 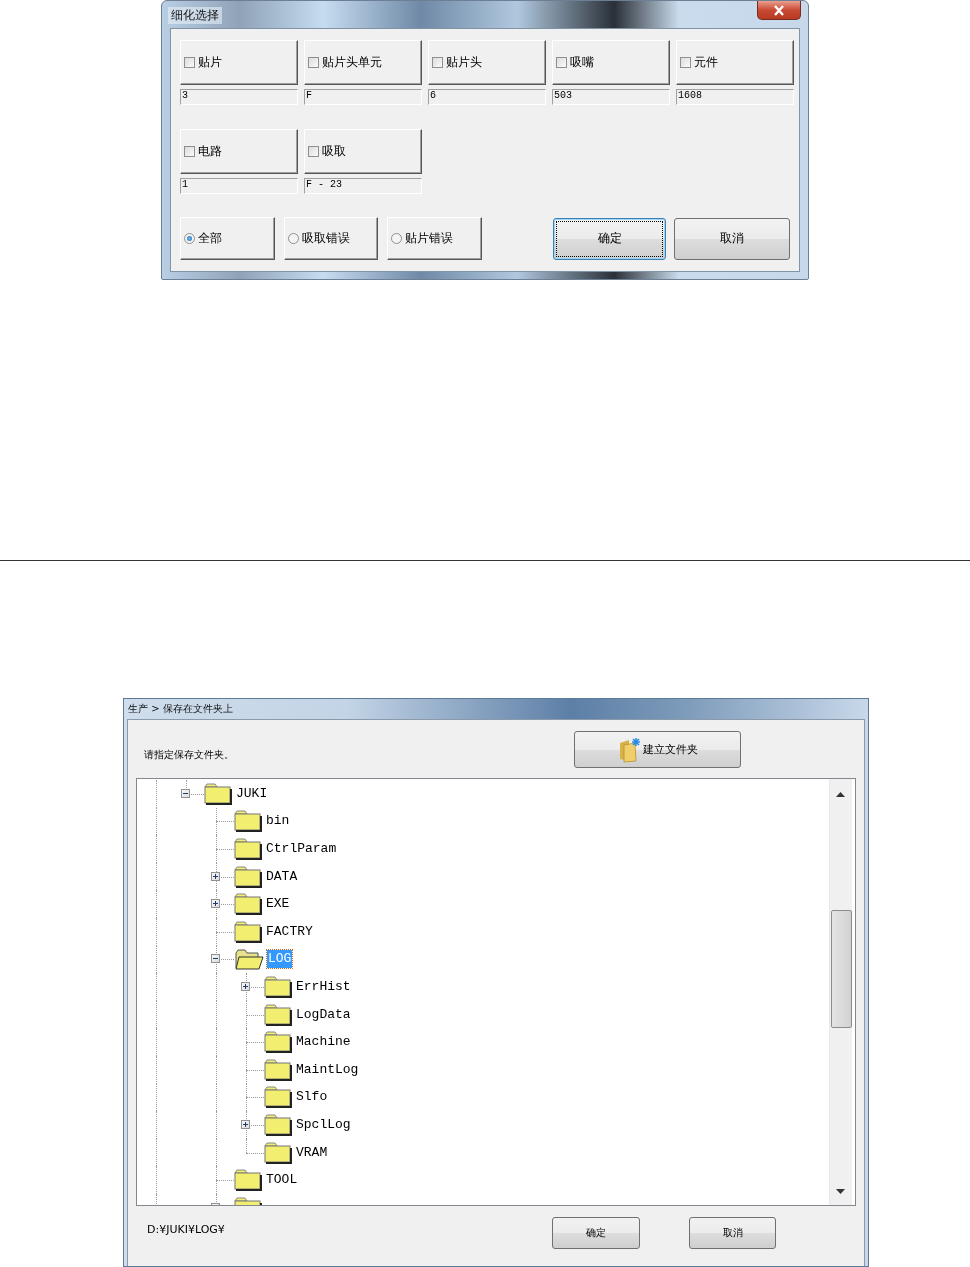 What do you see at coordinates (189, 754) in the screenshot?
I see `prompt-text: 请指定保存文件夹。` at bounding box center [189, 754].